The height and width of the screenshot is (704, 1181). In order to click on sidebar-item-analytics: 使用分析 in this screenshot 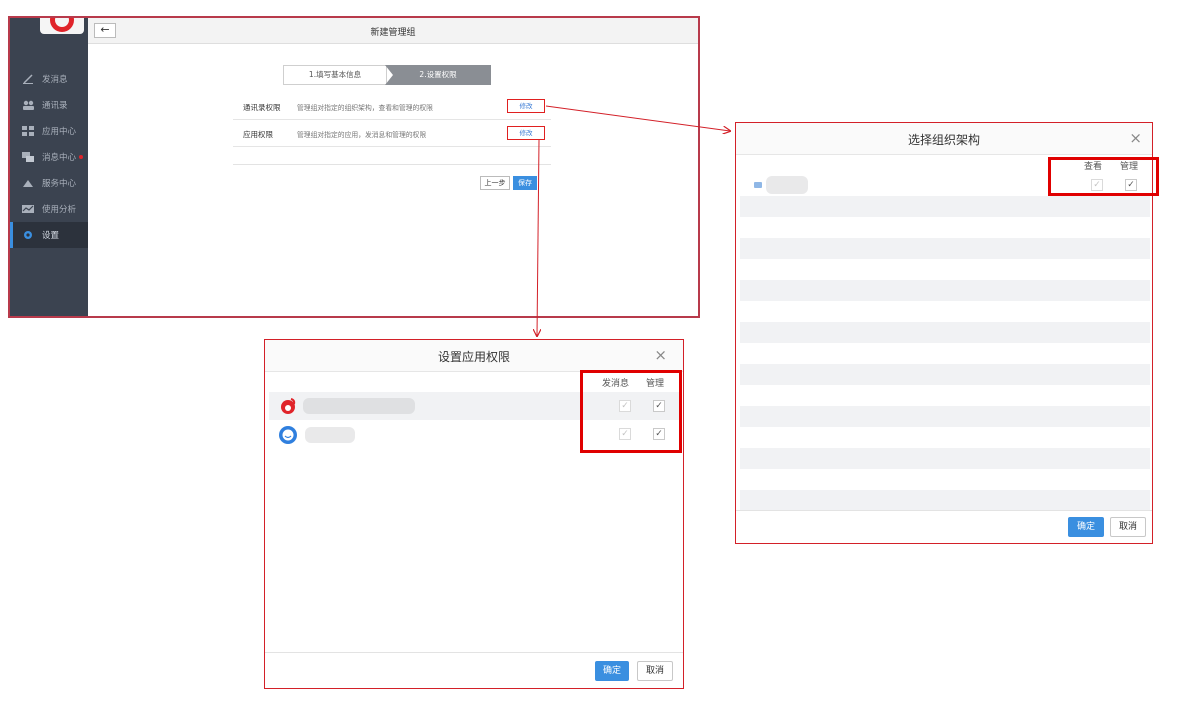, I will do `click(49, 209)`.